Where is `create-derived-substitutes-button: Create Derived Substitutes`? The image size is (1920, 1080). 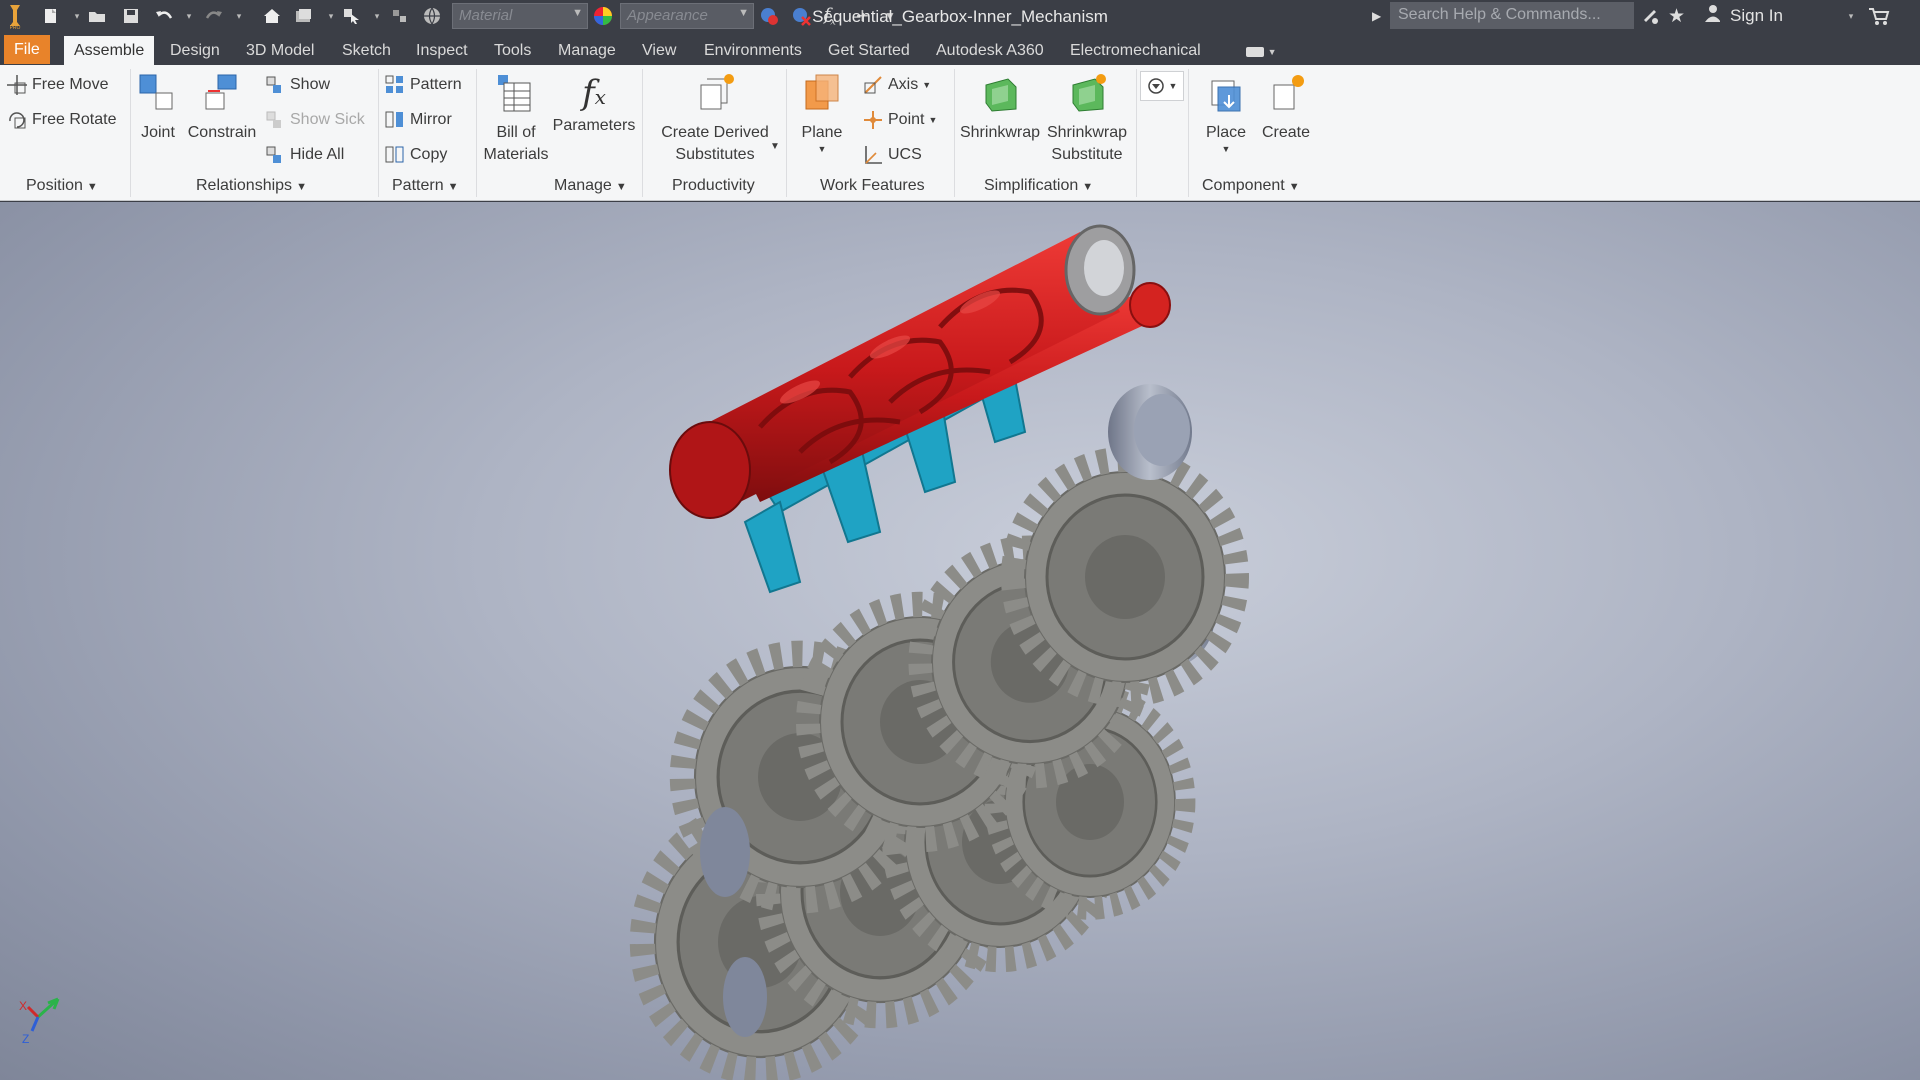 create-derived-substitutes-button: Create Derived Substitutes is located at coordinates (715, 118).